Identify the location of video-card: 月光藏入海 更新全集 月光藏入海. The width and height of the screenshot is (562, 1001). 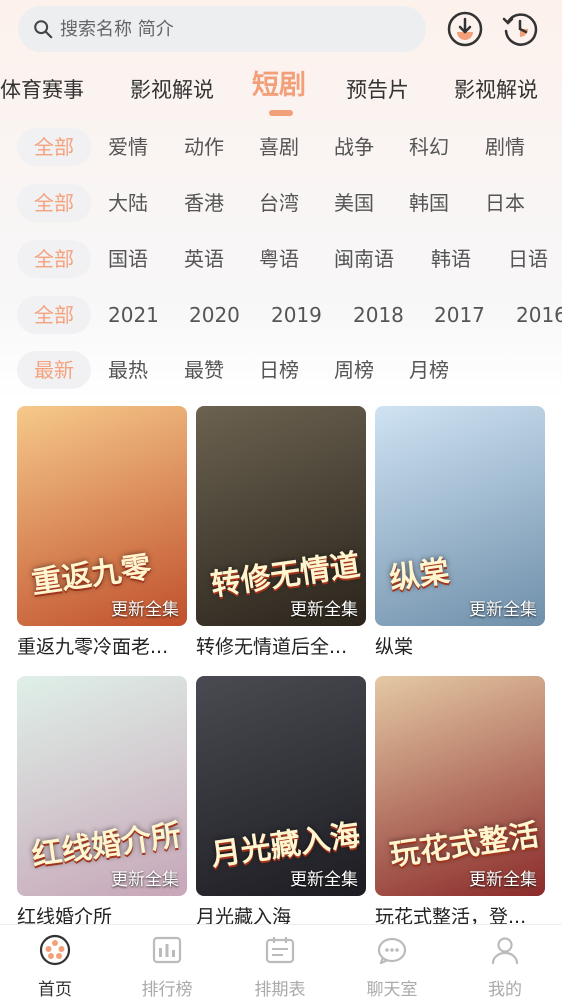
(281, 802).